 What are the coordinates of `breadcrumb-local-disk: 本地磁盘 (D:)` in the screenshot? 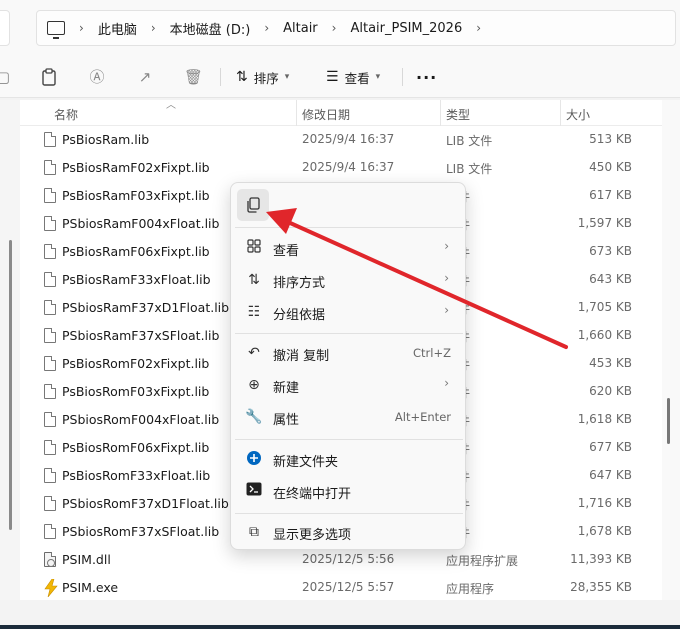 It's located at (210, 28).